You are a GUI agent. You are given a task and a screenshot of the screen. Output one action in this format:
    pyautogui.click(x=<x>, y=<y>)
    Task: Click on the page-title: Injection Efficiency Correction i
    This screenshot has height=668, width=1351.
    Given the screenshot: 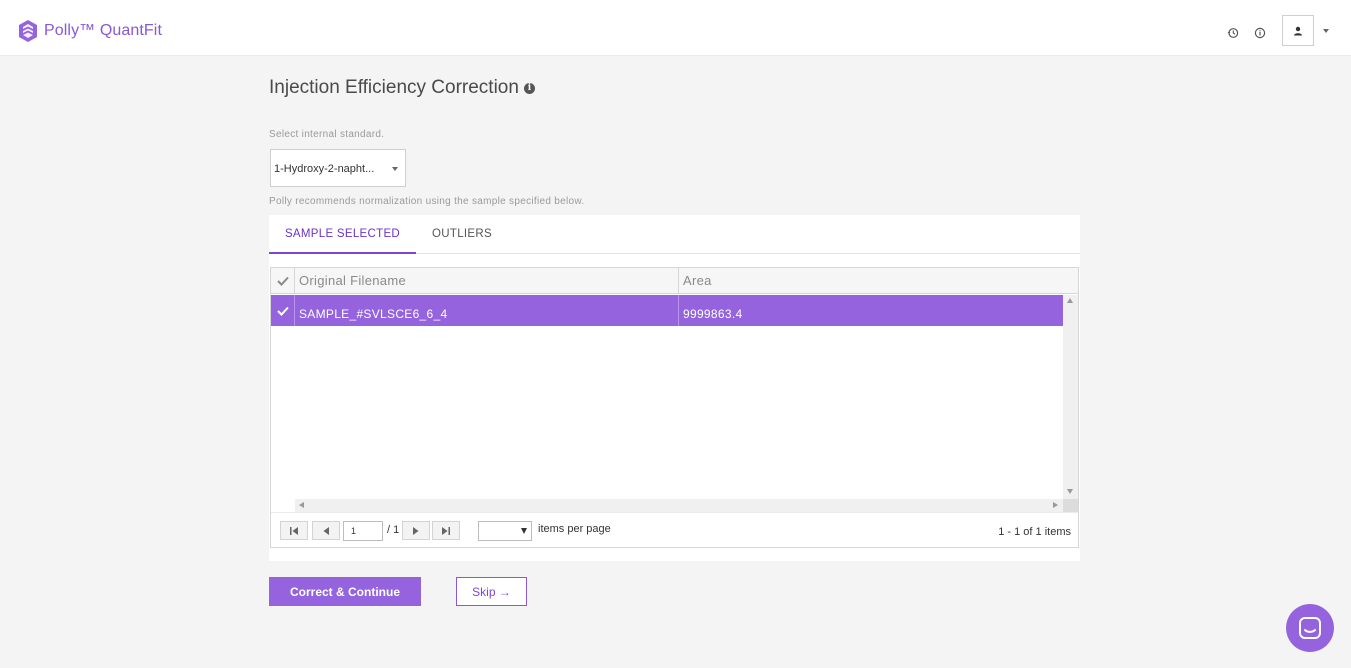 What is the action you would take?
    pyautogui.click(x=402, y=88)
    